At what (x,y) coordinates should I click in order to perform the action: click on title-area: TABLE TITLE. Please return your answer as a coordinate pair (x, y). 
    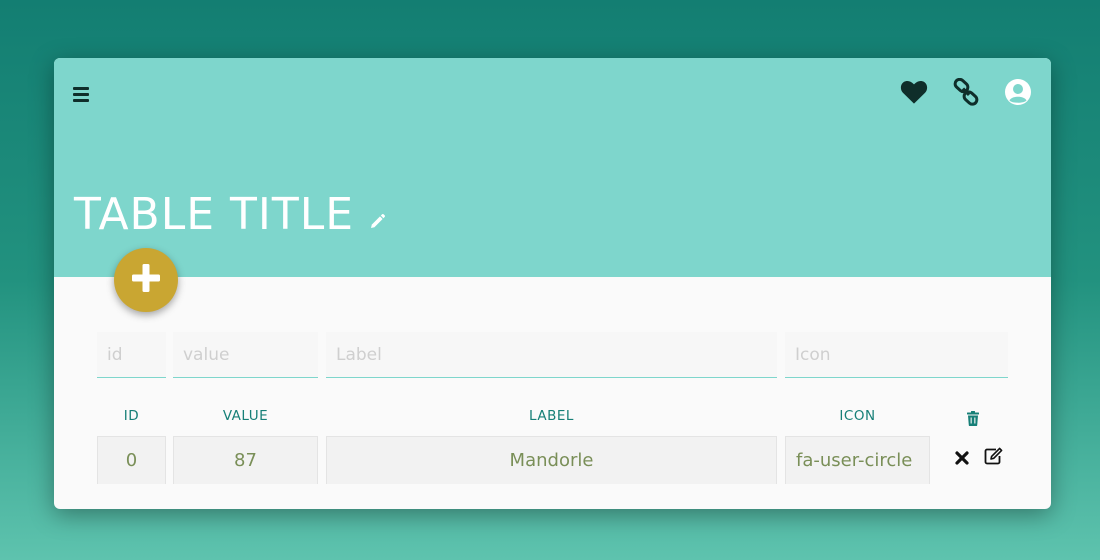
    Looking at the image, I should click on (231, 214).